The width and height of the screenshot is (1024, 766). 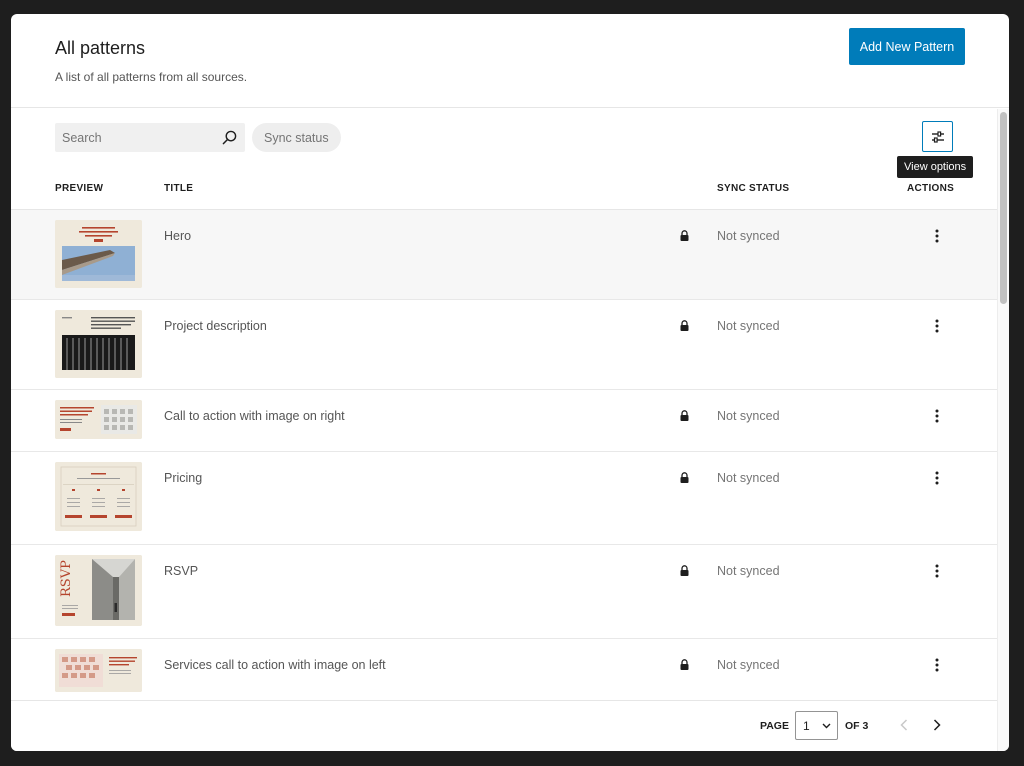 I want to click on chevron-left-icon, so click(x=904, y=725).